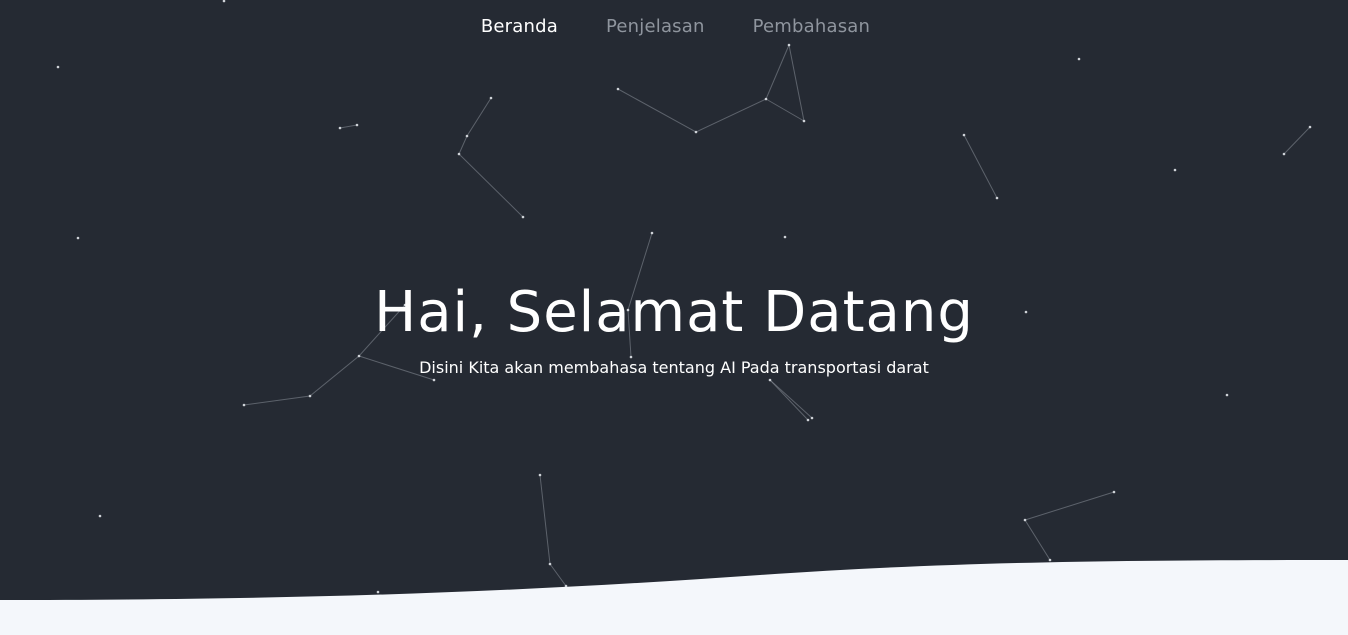  I want to click on nav-item-penjelasan: Penjelasan, so click(655, 26).